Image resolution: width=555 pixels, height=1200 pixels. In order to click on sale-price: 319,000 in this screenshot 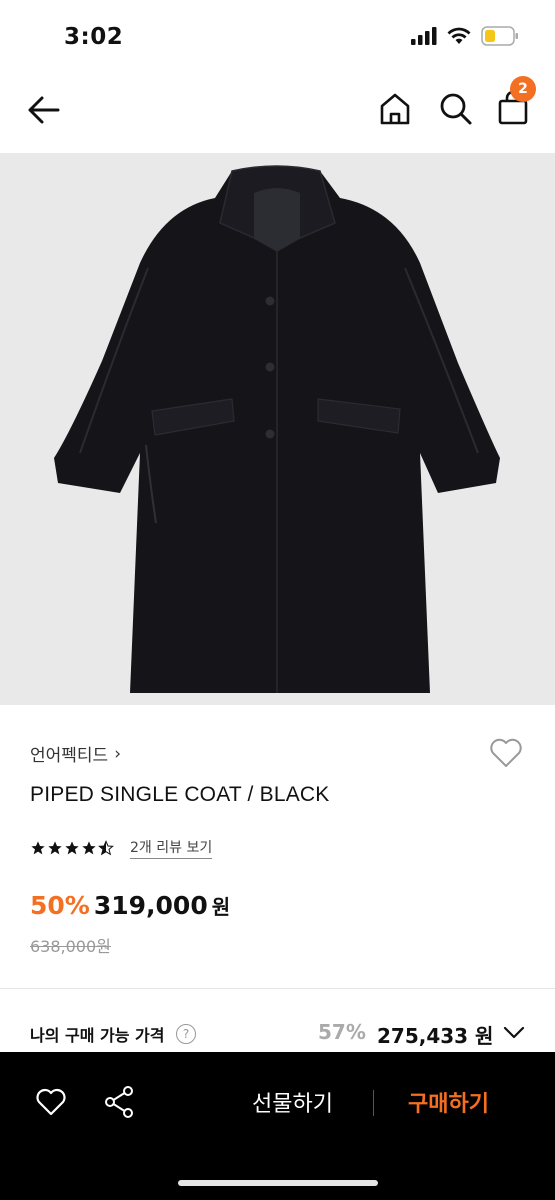, I will do `click(150, 905)`.